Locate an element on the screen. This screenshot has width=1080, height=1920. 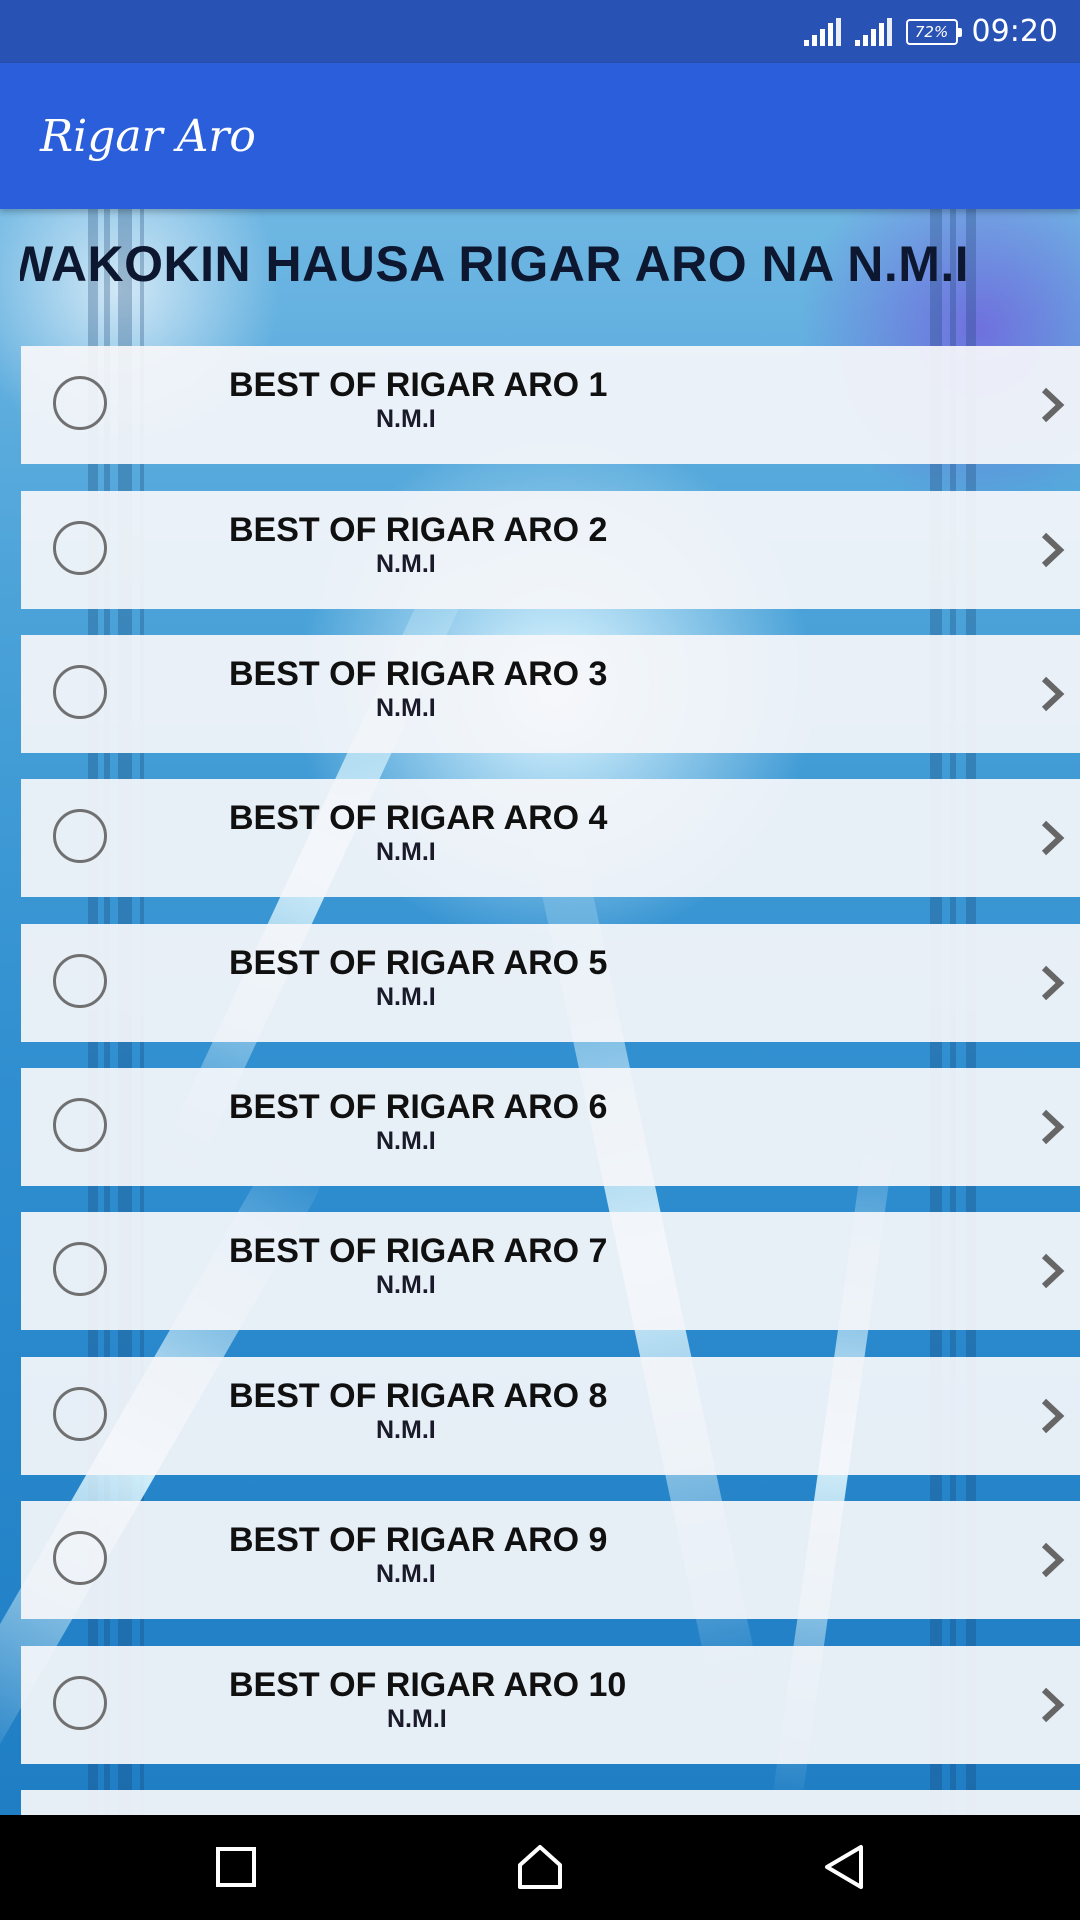
navigation-bar is located at coordinates (540, 1867).